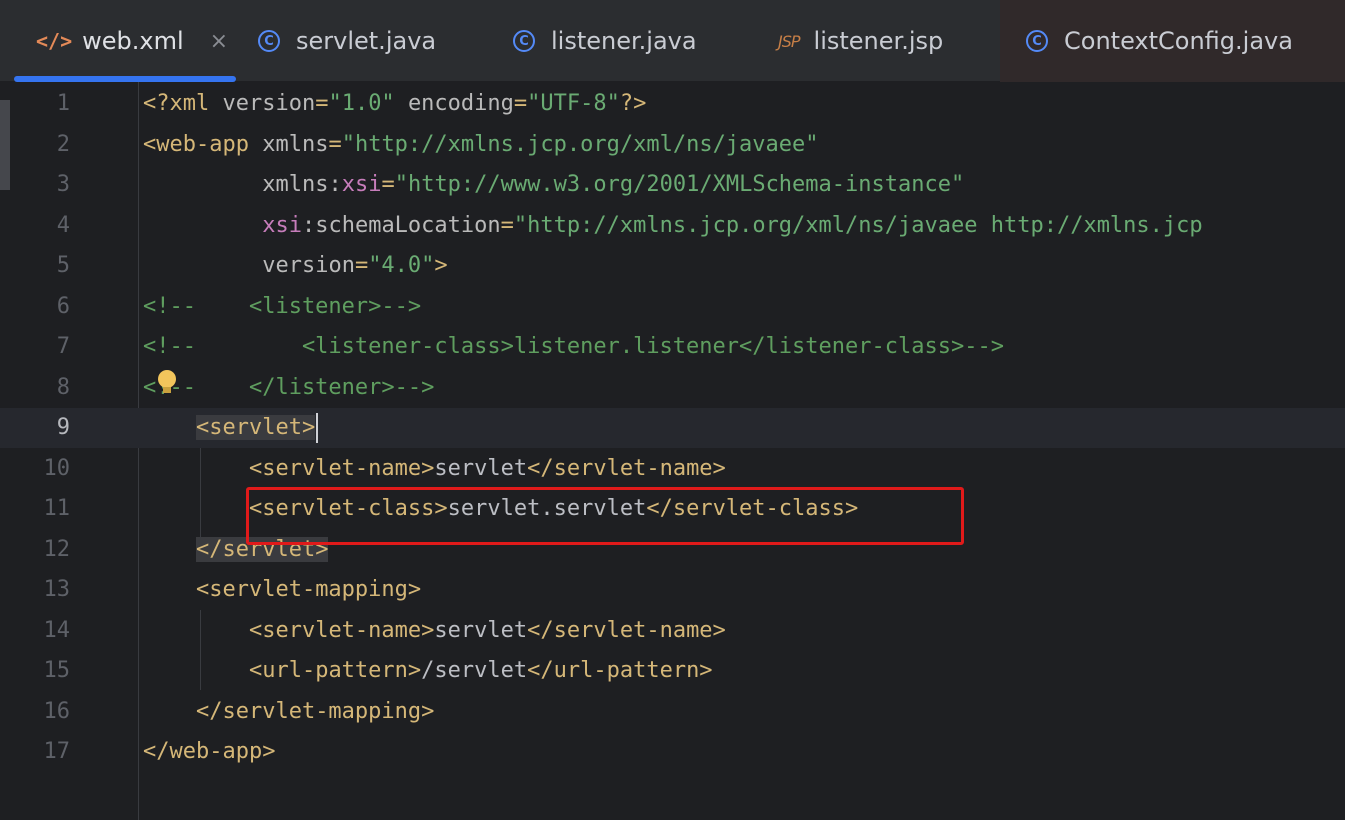 The height and width of the screenshot is (820, 1345). I want to click on code-token: /servlet, so click(474, 670).